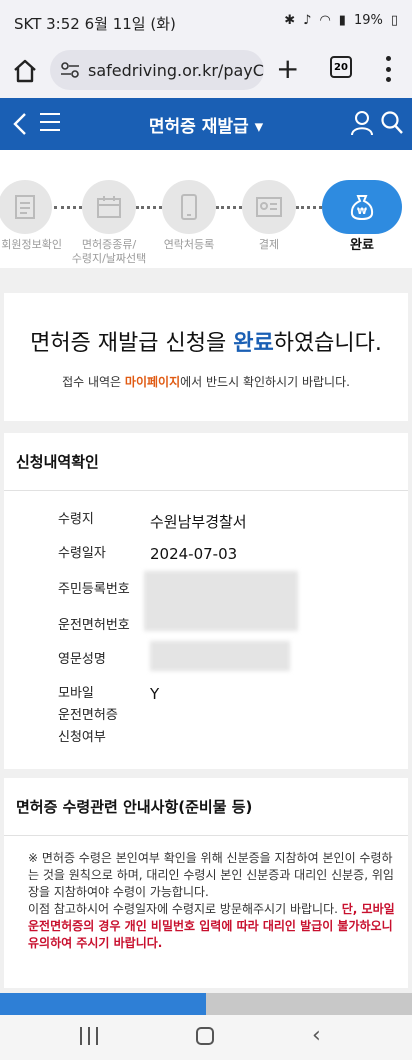 The height and width of the screenshot is (1060, 412). I want to click on step-complete: ₩, so click(362, 207).